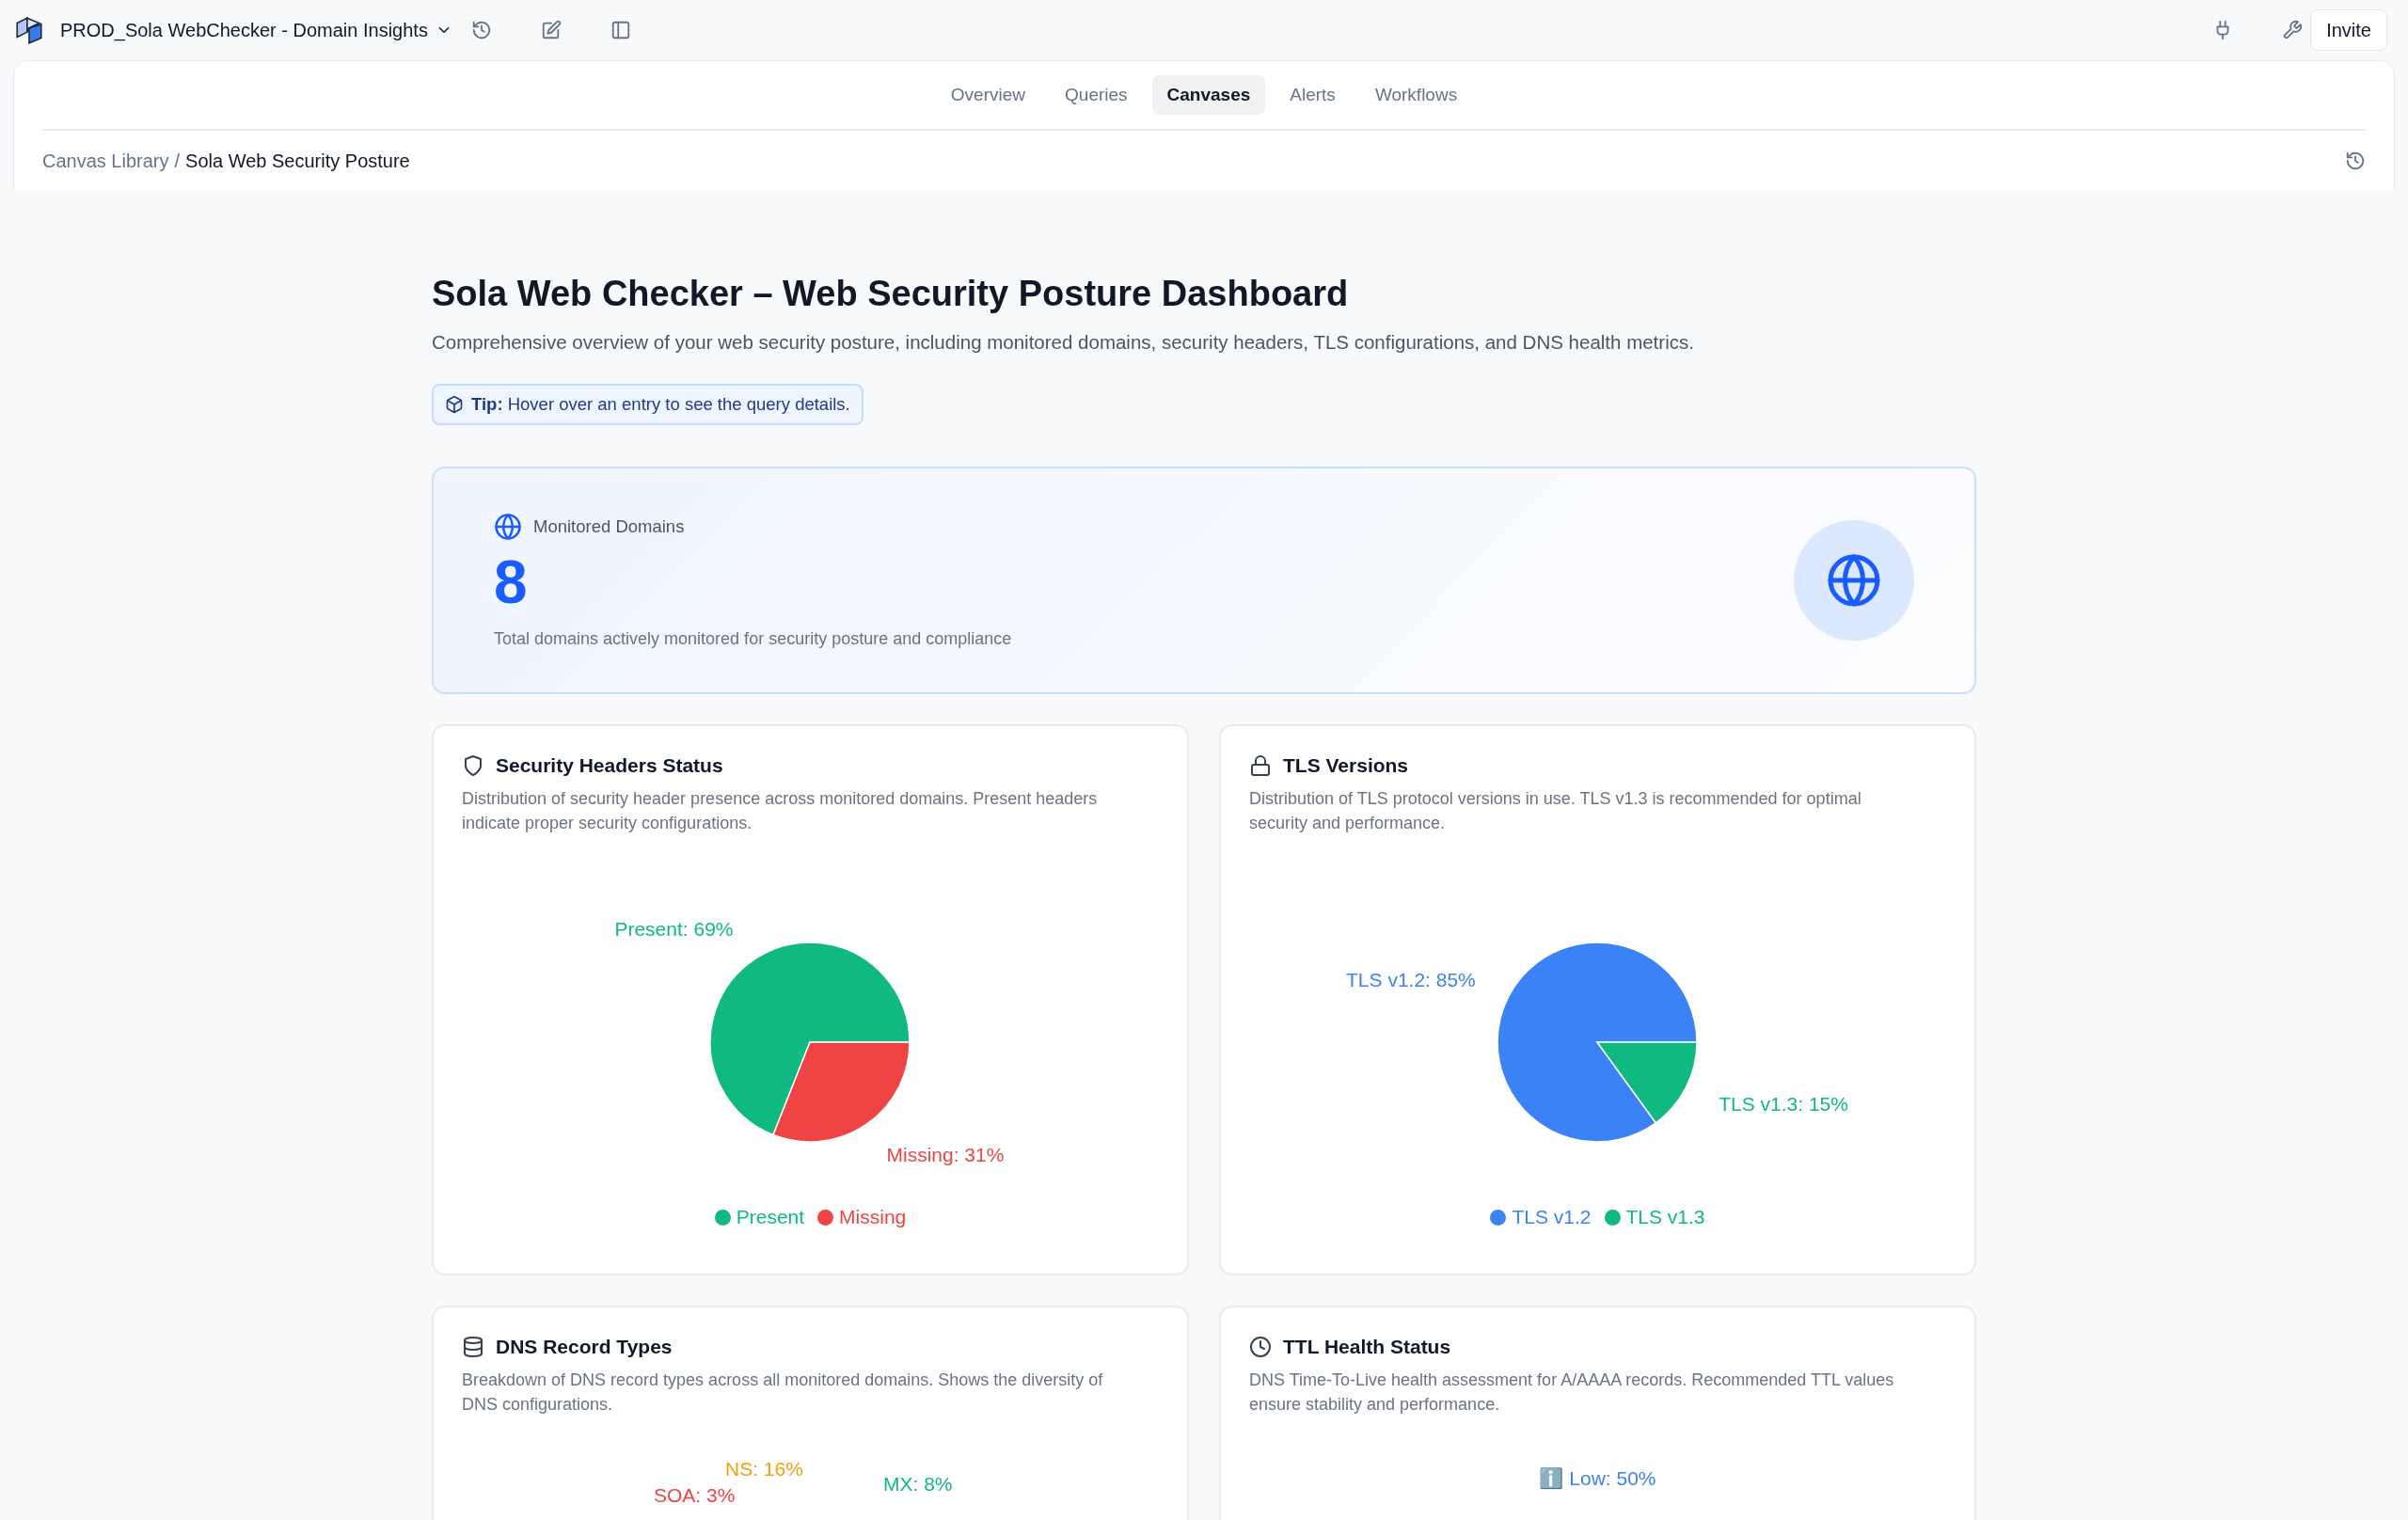 This screenshot has width=2408, height=1520. What do you see at coordinates (298, 161) in the screenshot?
I see `breadcrumb-current: Sola Web Security Posture` at bounding box center [298, 161].